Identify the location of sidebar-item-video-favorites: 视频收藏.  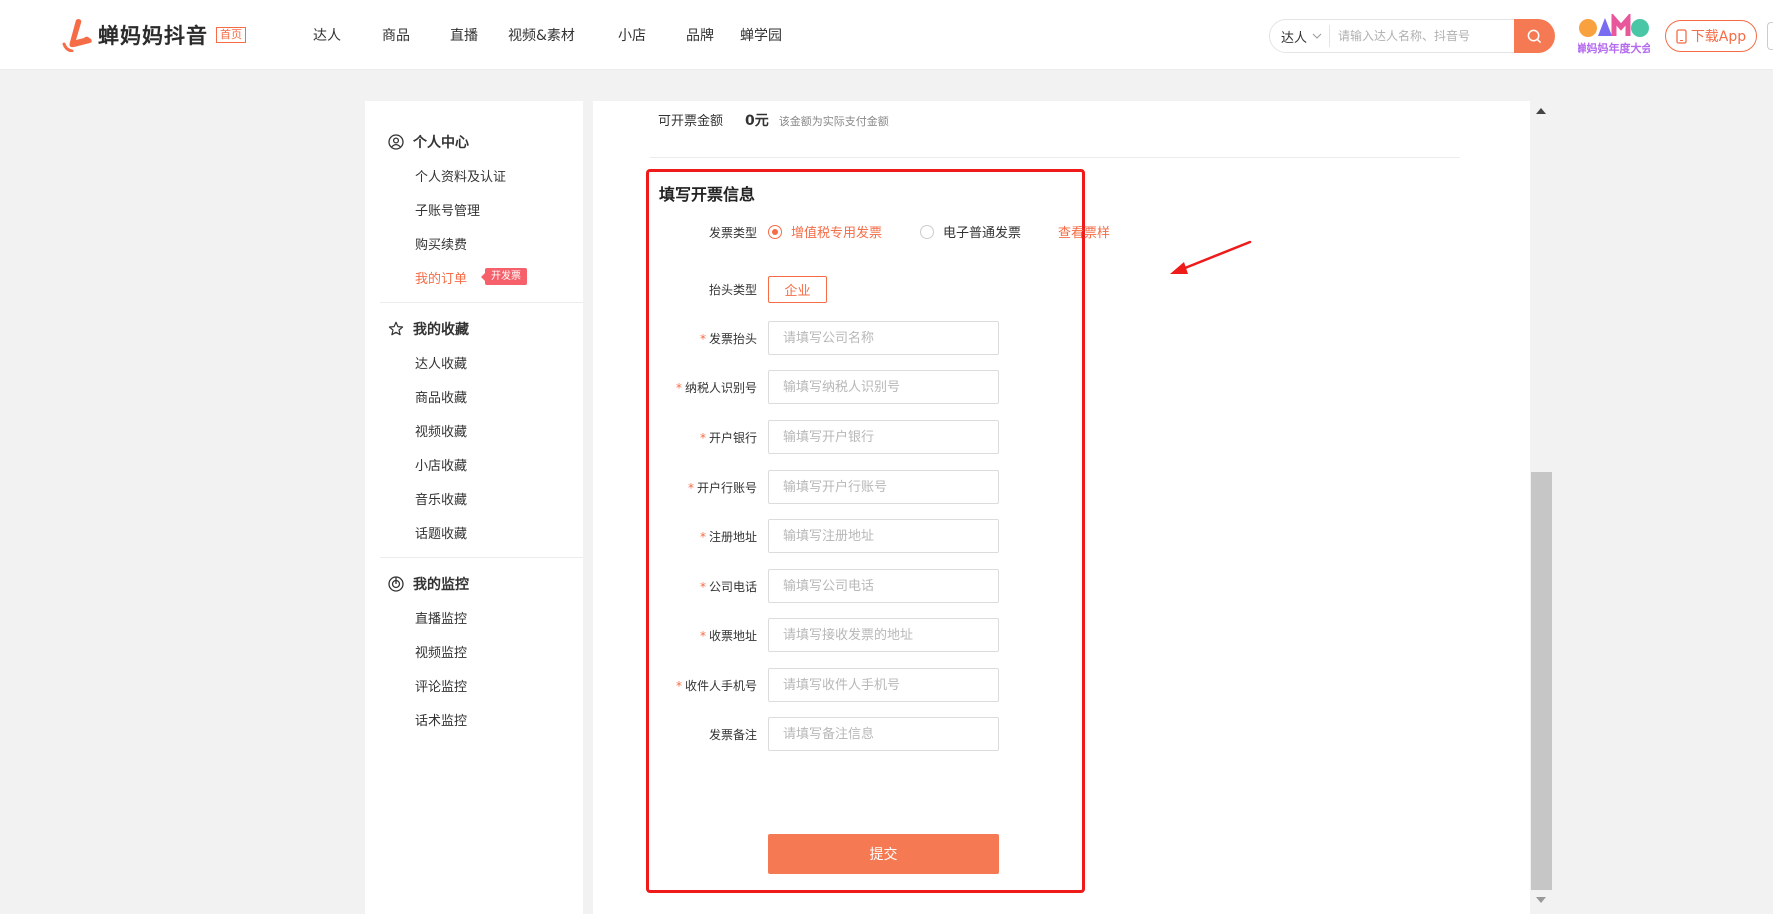
(441, 430).